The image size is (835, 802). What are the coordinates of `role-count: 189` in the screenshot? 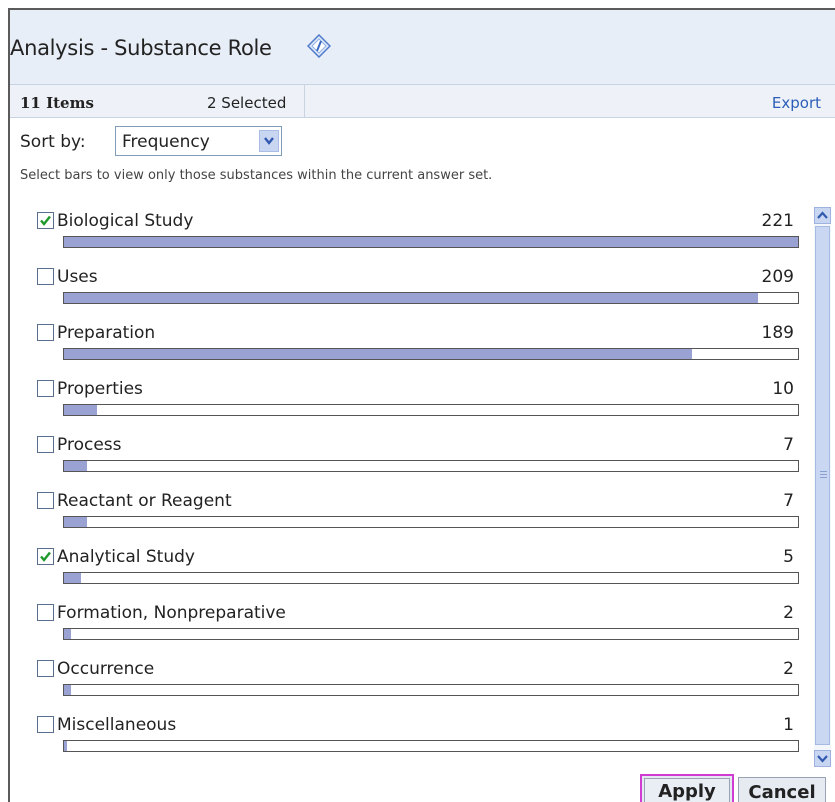 It's located at (777, 333).